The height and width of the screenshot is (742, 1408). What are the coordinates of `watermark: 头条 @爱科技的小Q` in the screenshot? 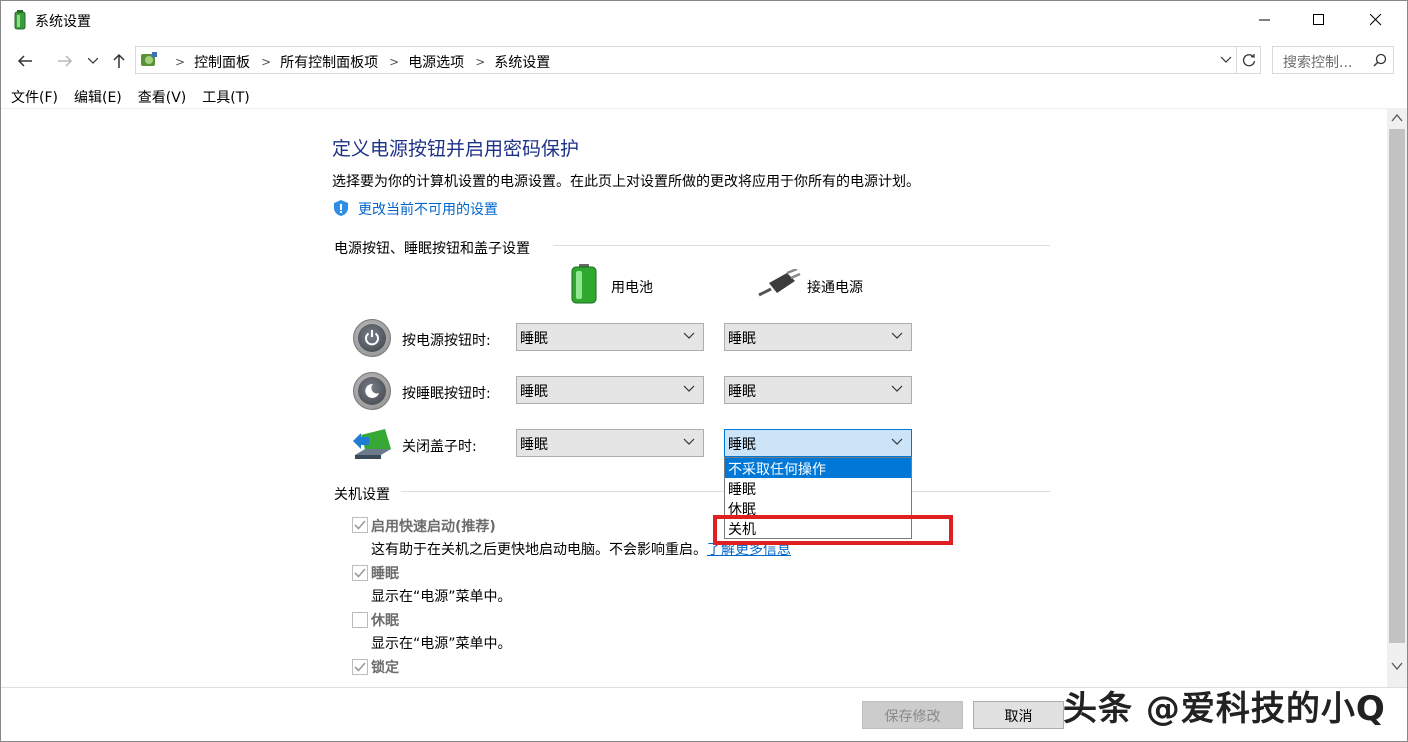 It's located at (1224, 709).